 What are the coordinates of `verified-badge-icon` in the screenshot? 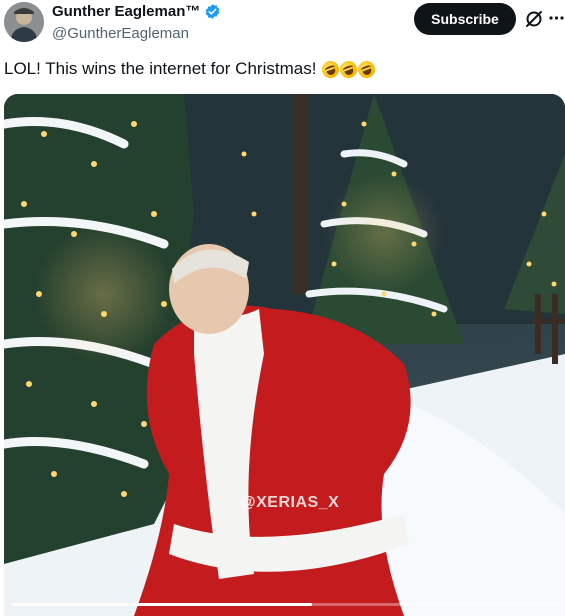 It's located at (212, 11).